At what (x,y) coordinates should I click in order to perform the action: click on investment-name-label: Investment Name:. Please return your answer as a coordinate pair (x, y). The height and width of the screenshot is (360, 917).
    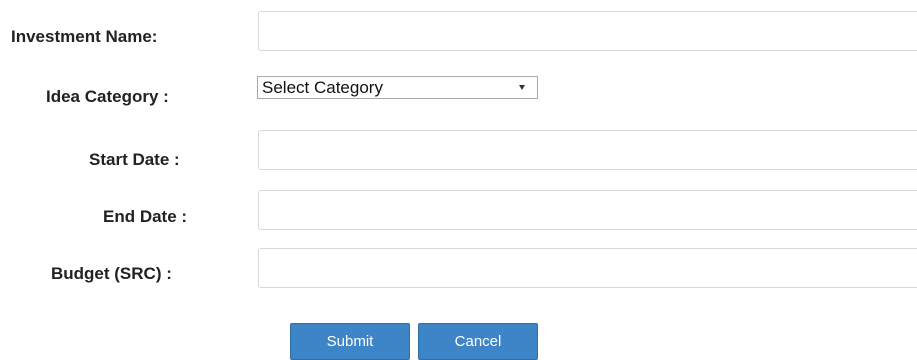
    Looking at the image, I should click on (84, 36).